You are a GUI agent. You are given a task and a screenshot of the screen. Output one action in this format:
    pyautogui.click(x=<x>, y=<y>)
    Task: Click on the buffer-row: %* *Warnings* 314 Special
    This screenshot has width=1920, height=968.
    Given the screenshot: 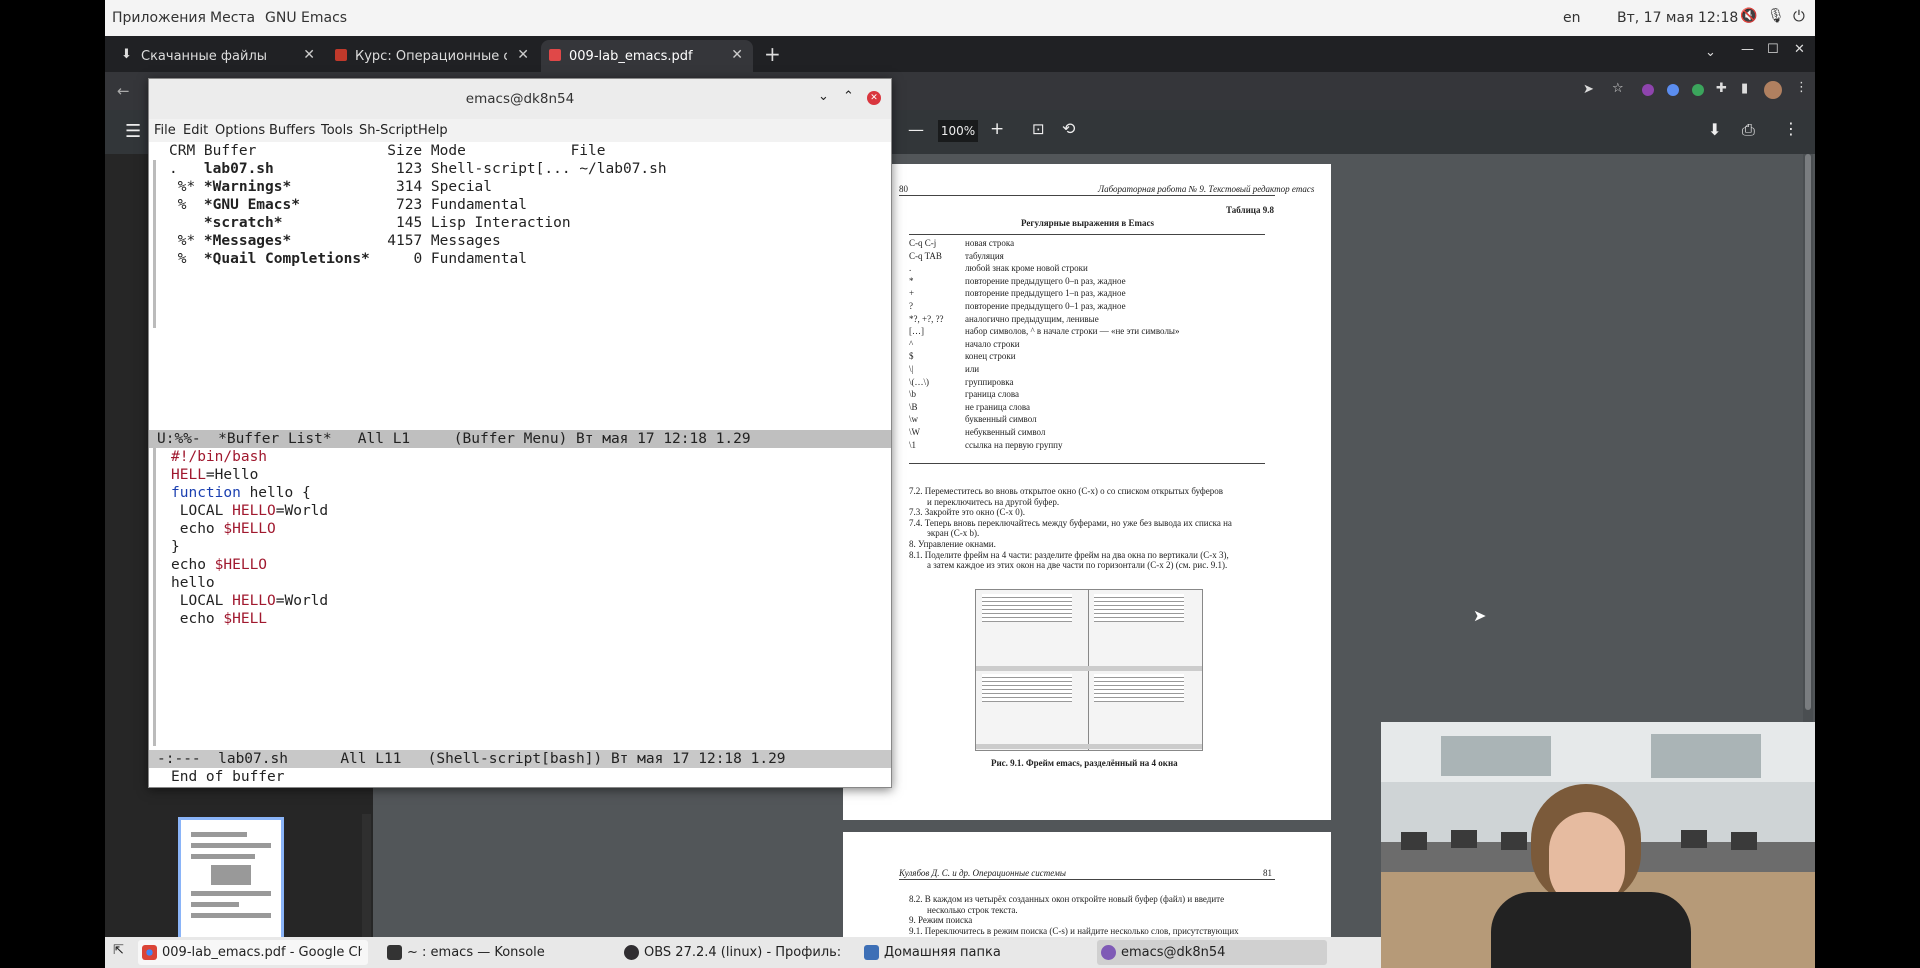 What is the action you would take?
    pyautogui.click(x=418, y=187)
    